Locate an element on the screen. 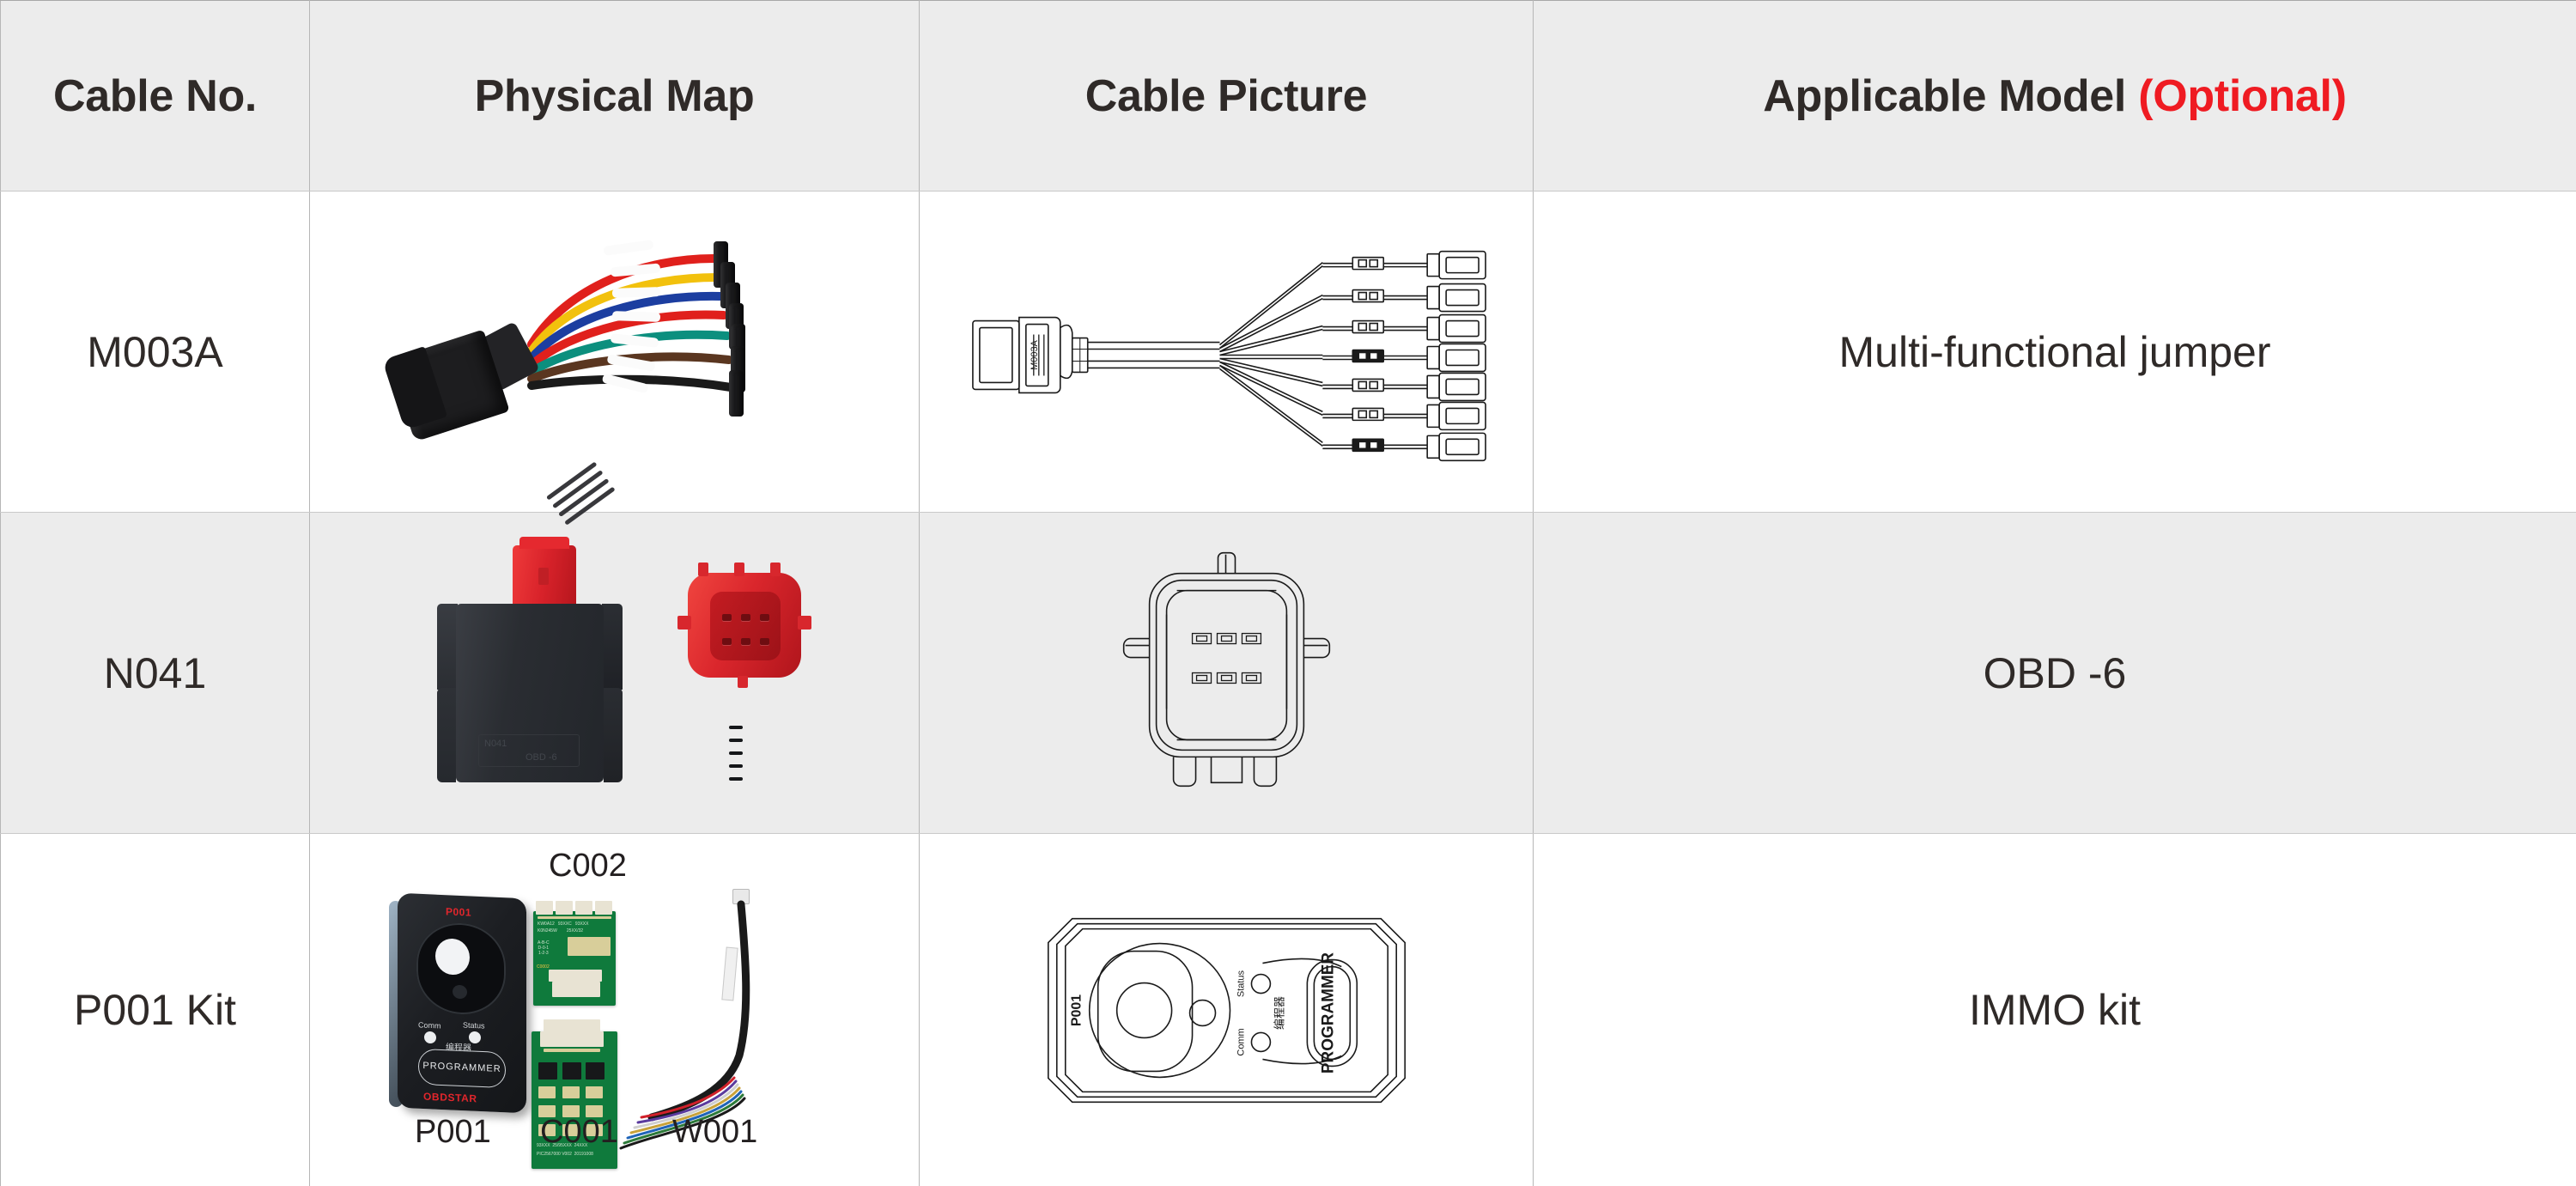  label-p001: P001 is located at coordinates (453, 1132).